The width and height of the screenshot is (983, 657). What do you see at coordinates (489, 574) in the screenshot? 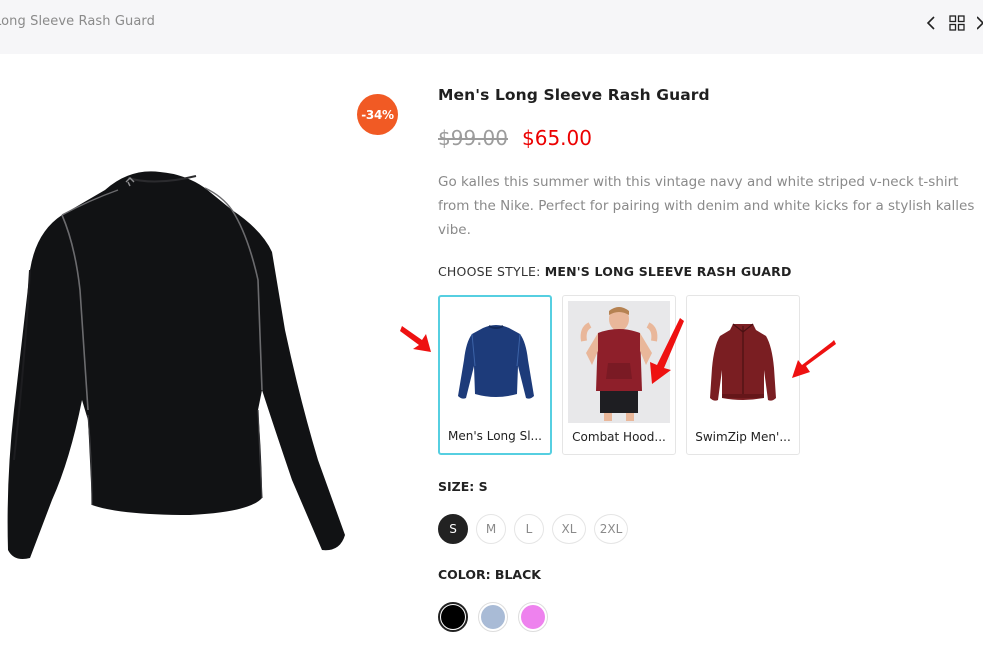
I see `color-label: COLOR: BLACK` at bounding box center [489, 574].